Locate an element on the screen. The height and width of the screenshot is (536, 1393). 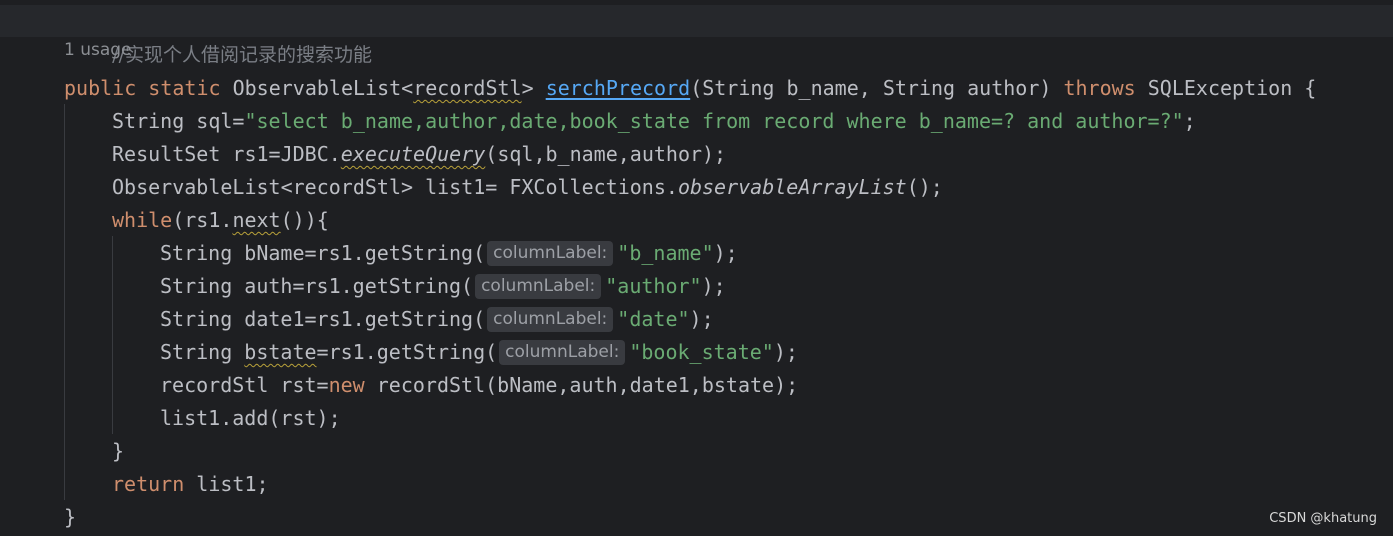
code-line-add: list1.add(rst); is located at coordinates (250, 418).